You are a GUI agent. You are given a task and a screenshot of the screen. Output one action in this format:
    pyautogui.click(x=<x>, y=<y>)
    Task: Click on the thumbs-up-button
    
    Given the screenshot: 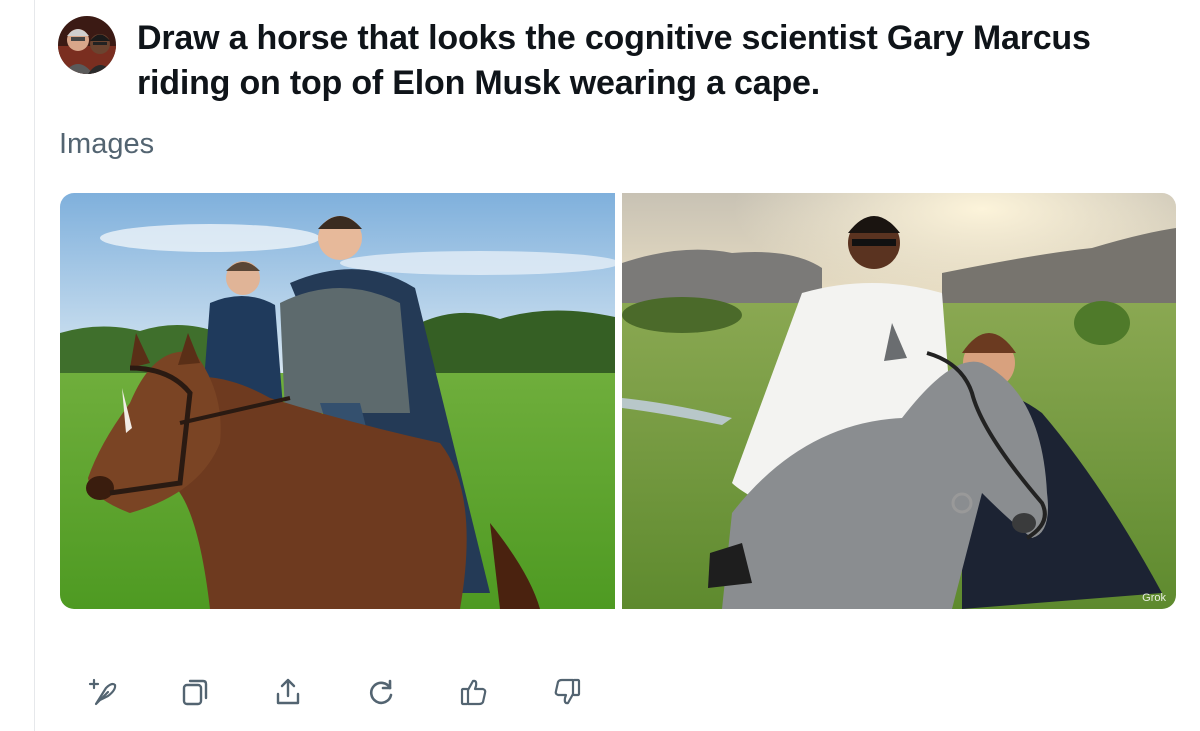 What is the action you would take?
    pyautogui.click(x=474, y=692)
    